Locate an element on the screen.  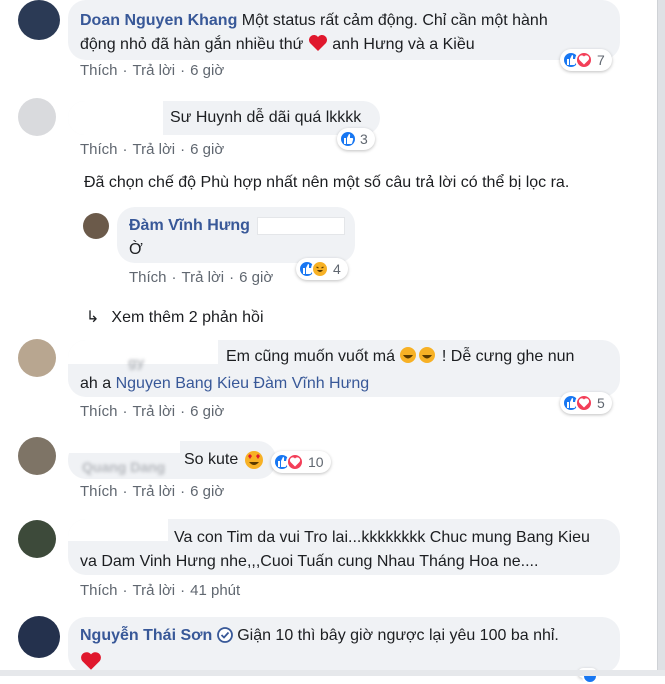
reaction-summary: 10 is located at coordinates (301, 462).